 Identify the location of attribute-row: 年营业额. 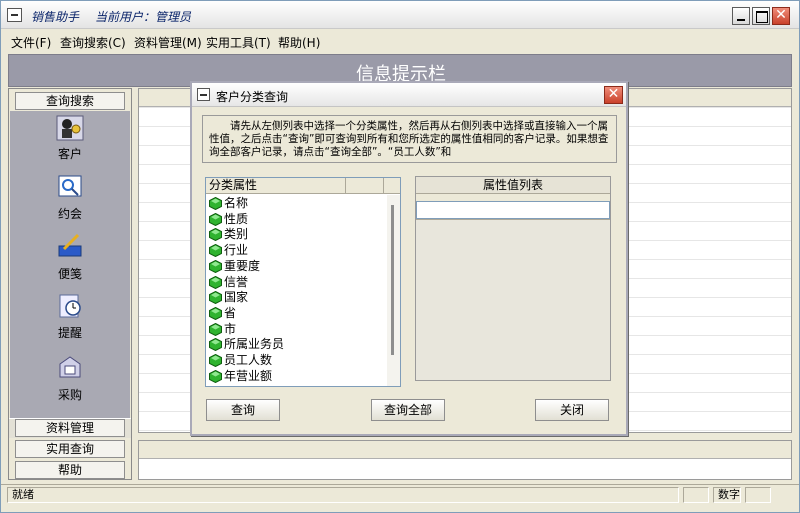
(296, 377).